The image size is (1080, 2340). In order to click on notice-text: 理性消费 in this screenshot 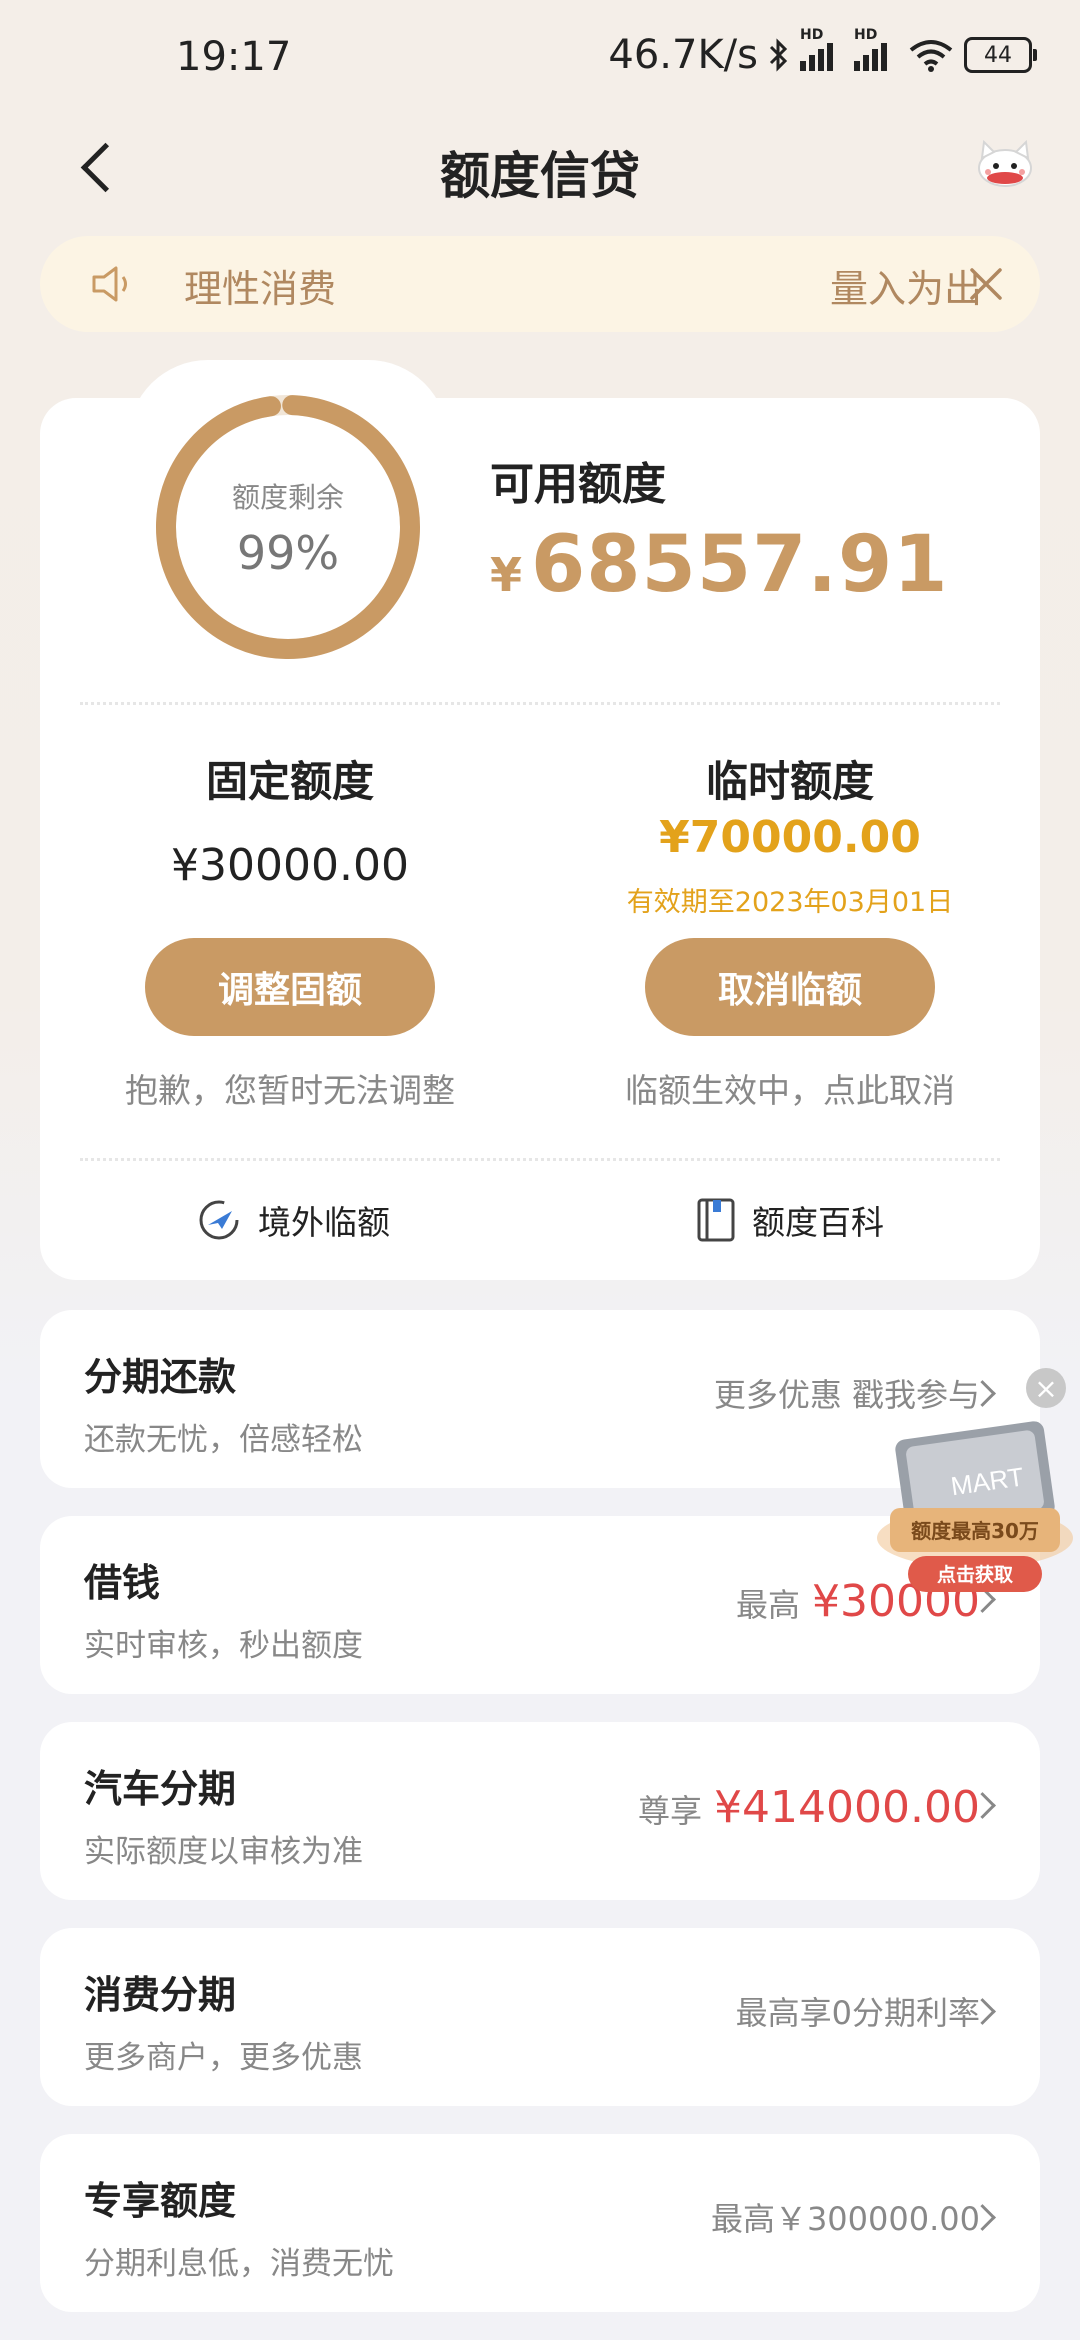, I will do `click(260, 289)`.